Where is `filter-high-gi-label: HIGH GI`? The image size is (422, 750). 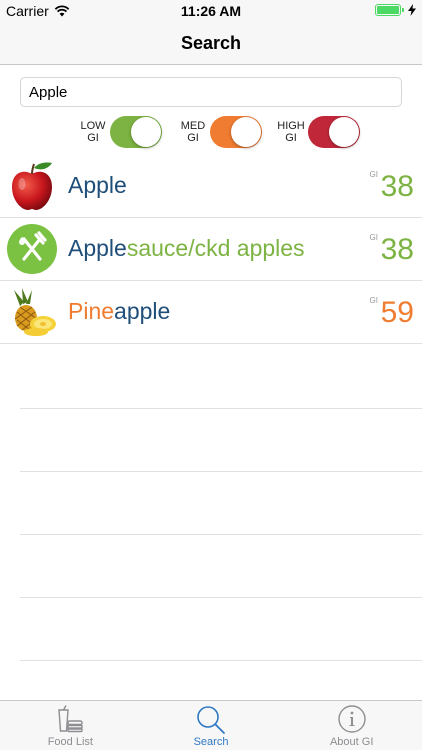
filter-high-gi-label: HIGH GI is located at coordinates (291, 132).